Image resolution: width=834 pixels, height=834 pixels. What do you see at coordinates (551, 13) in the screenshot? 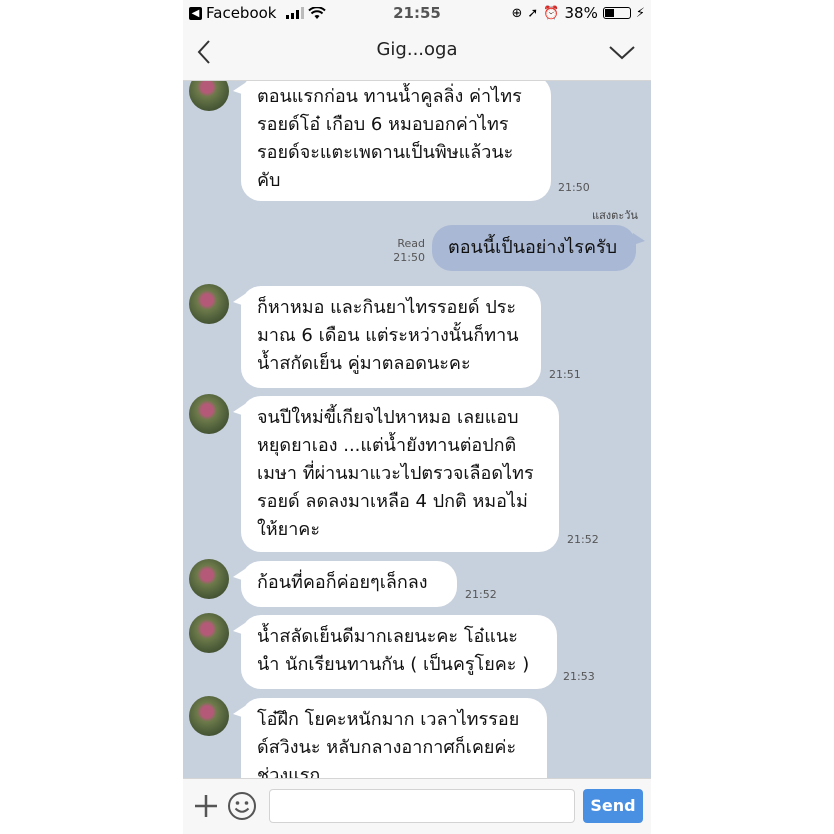
I see `alarm-icon: ⏰` at bounding box center [551, 13].